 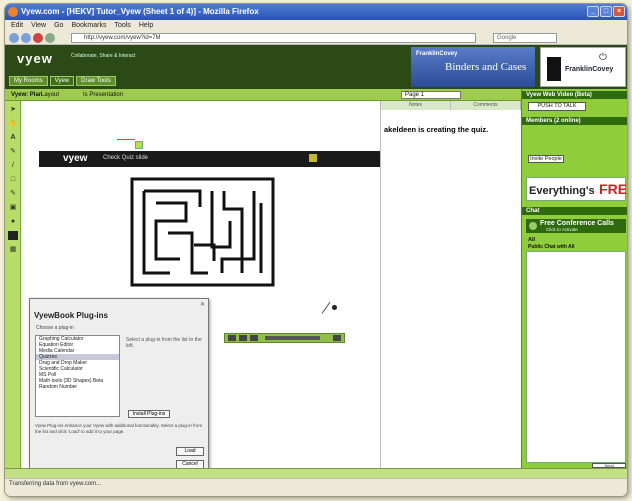 I want to click on side-ad: ⏻ FranklinCovey, so click(x=583, y=67).